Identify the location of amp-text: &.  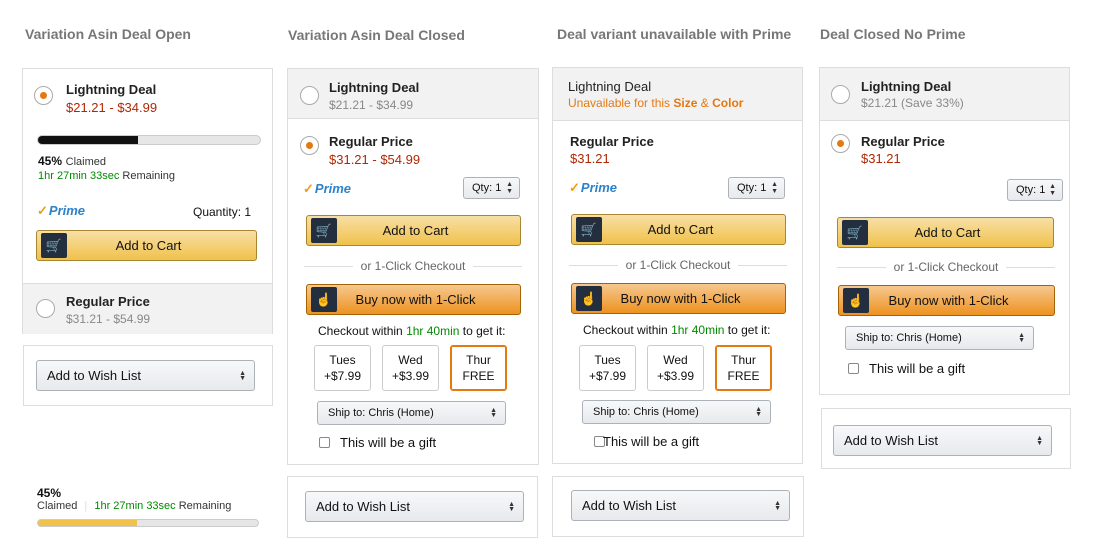
(704, 103).